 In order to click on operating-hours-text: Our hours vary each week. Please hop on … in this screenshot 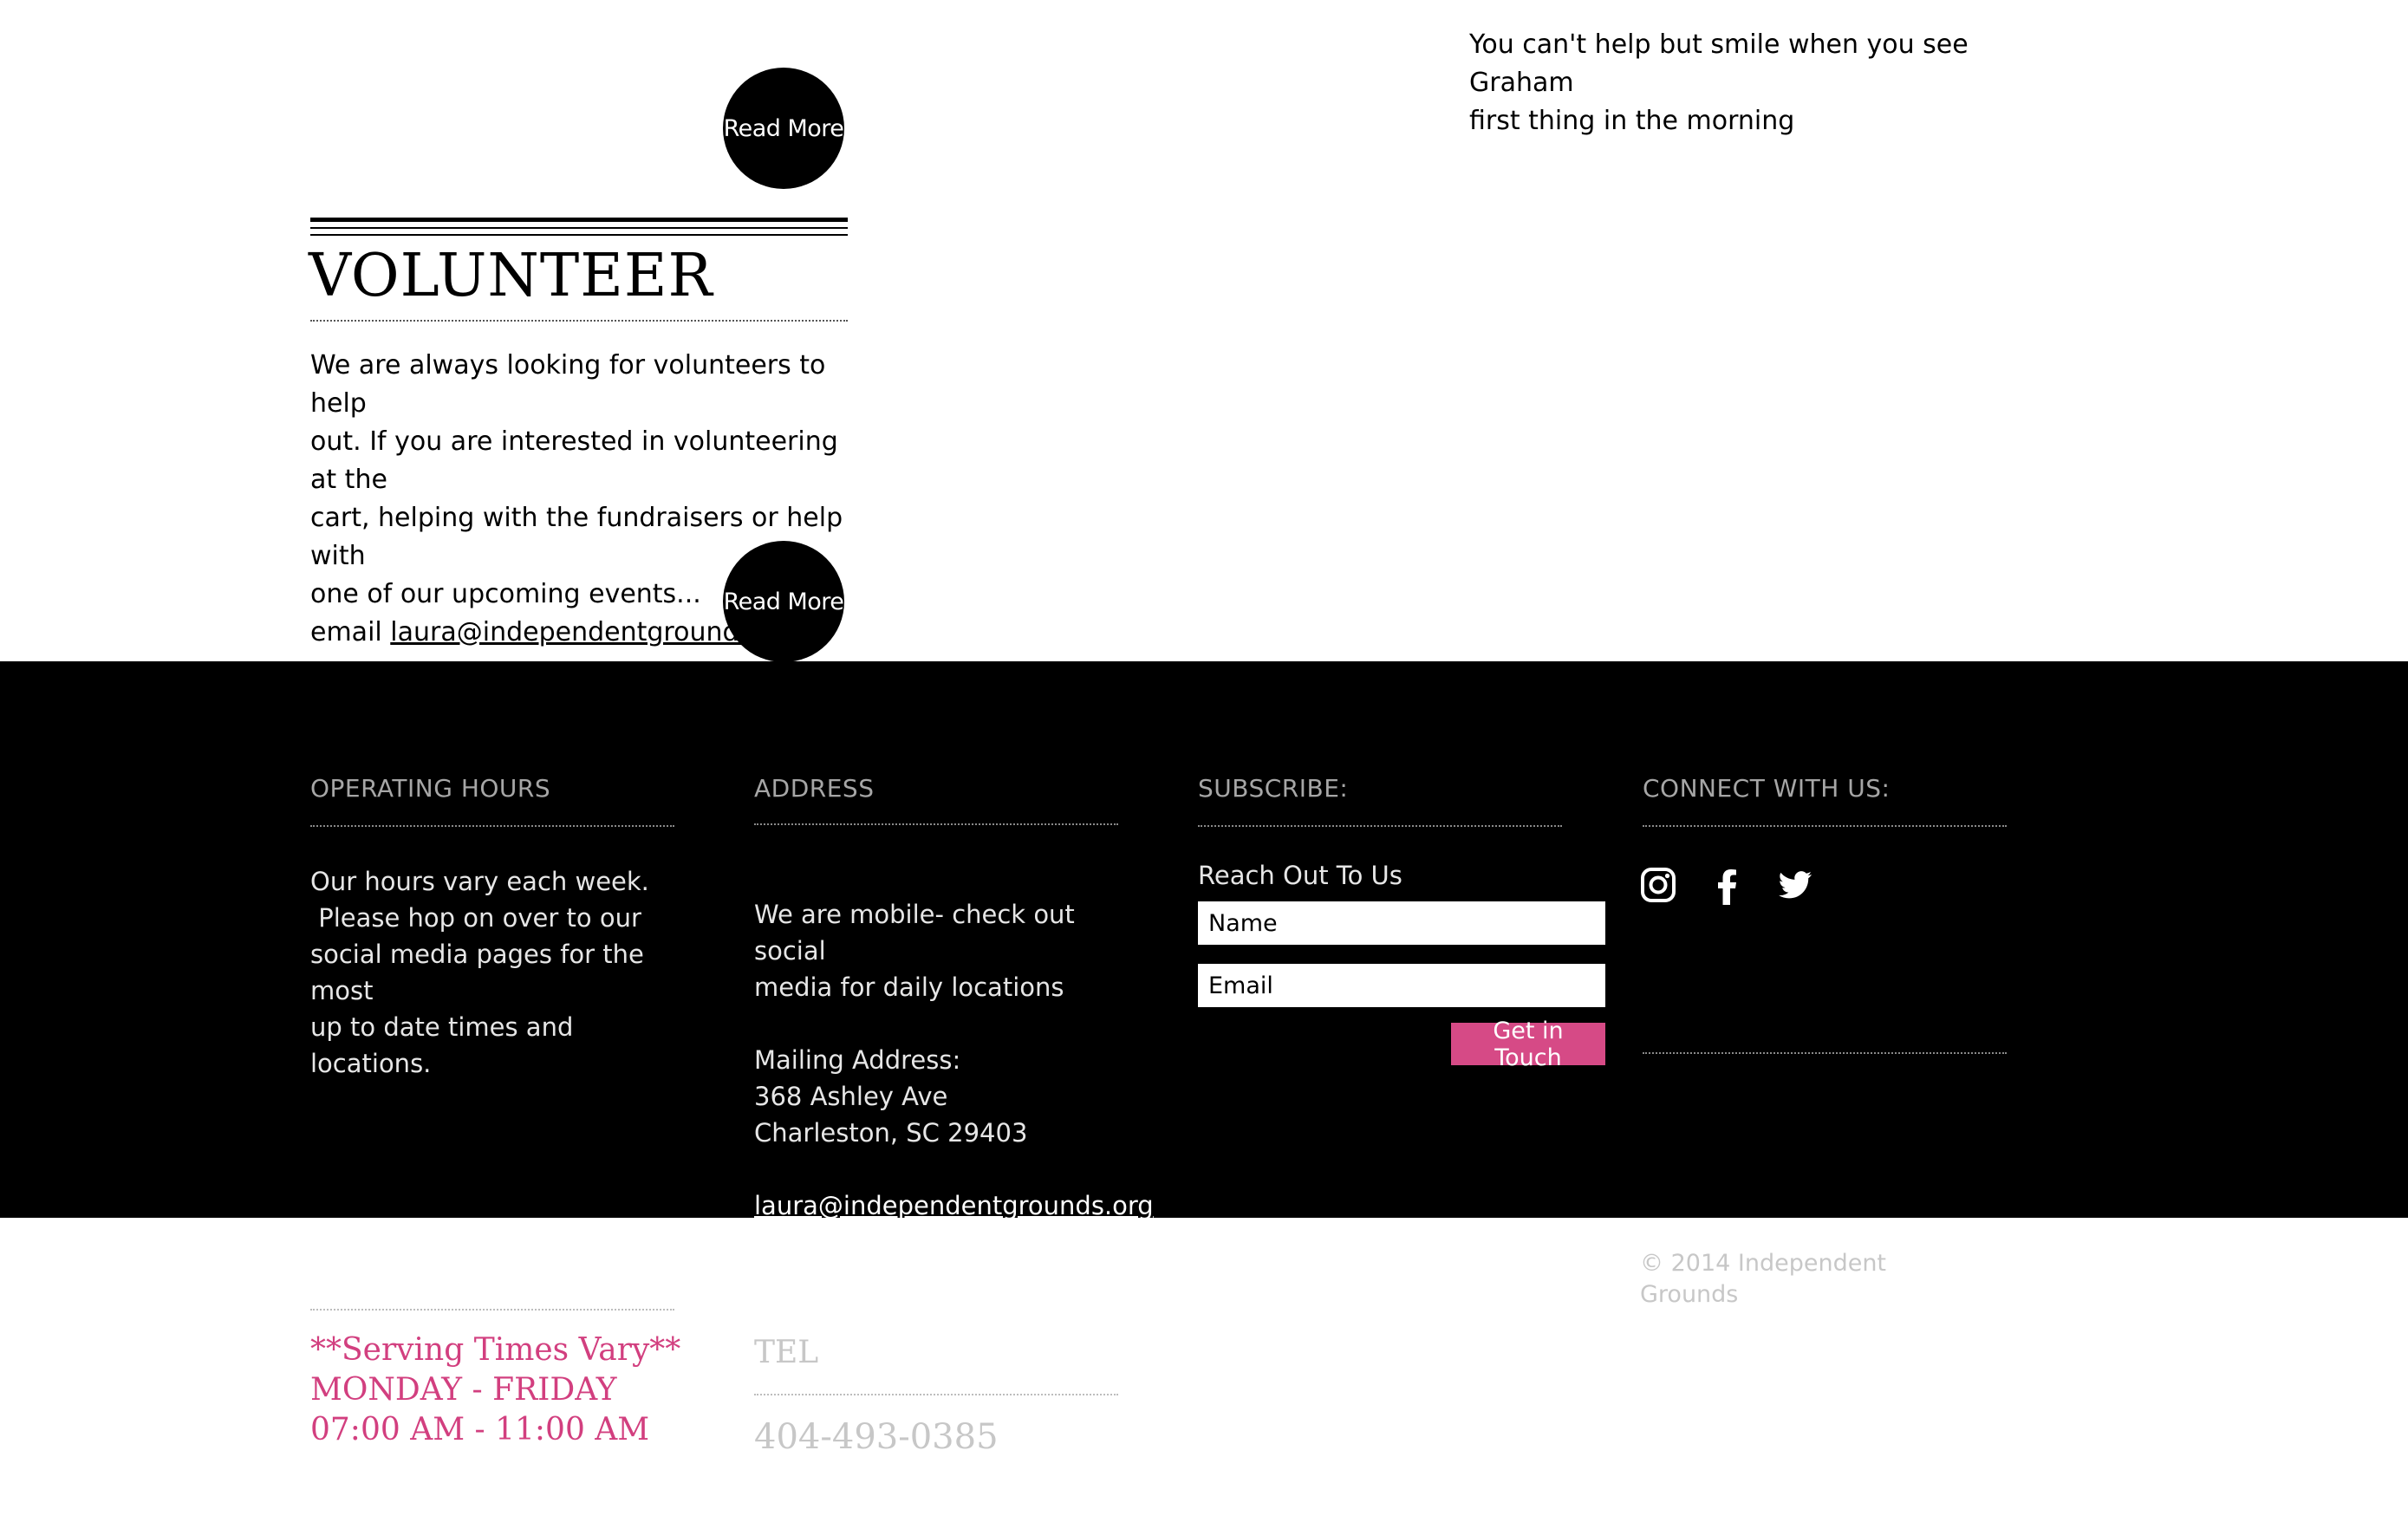, I will do `click(501, 973)`.